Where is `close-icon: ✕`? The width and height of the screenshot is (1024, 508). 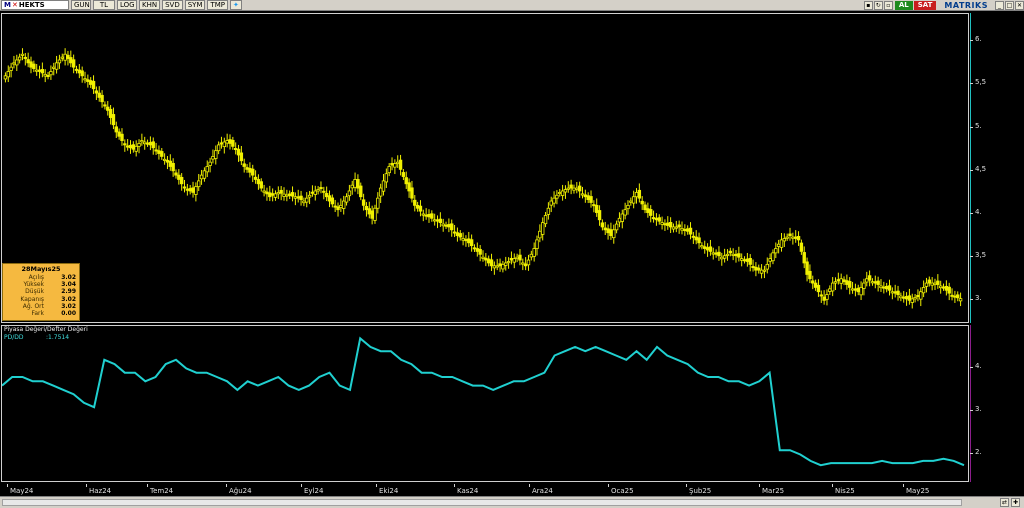 close-icon: ✕ is located at coordinates (1019, 5).